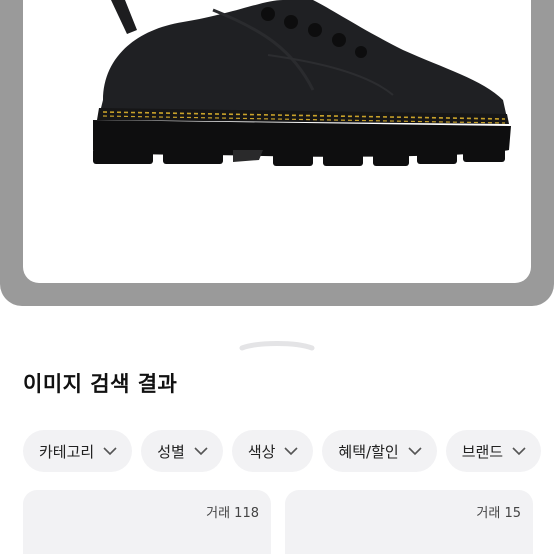  Describe the element at coordinates (171, 451) in the screenshot. I see `filter-chip-label: 성별` at that location.